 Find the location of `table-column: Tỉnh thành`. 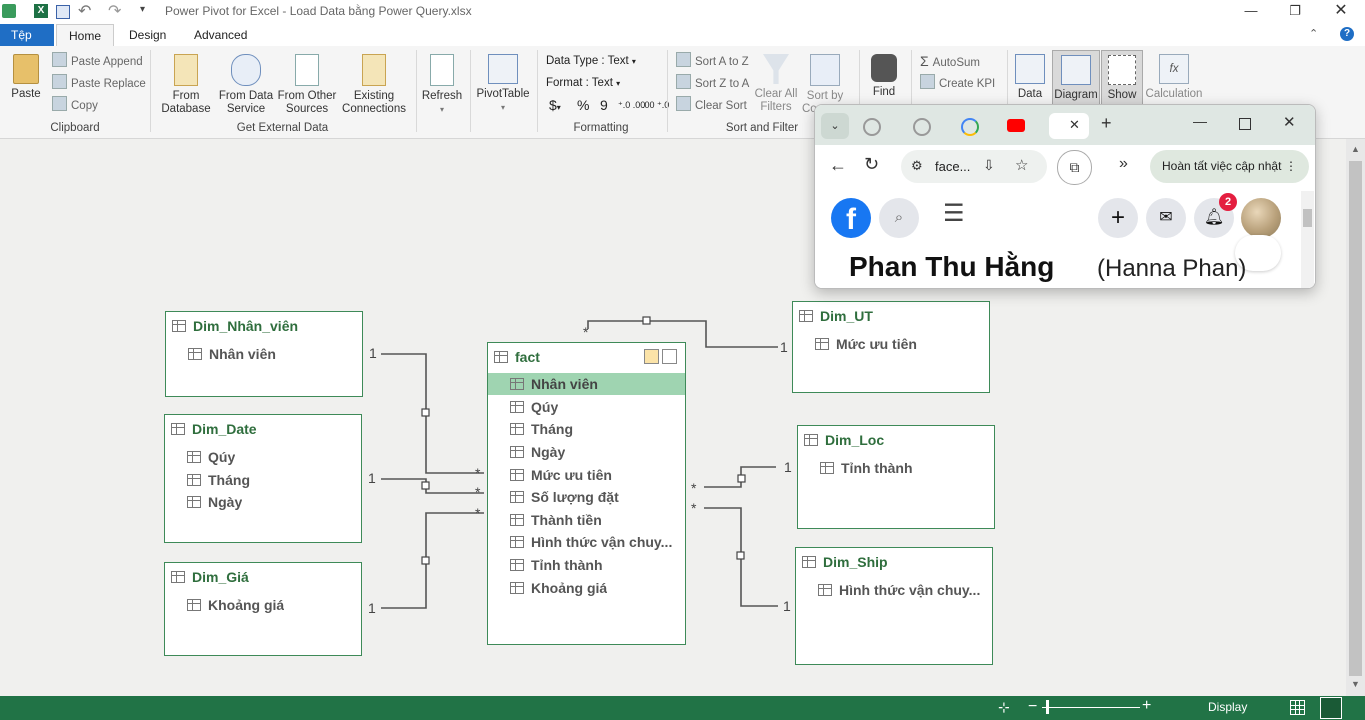

table-column: Tỉnh thành is located at coordinates (556, 565).